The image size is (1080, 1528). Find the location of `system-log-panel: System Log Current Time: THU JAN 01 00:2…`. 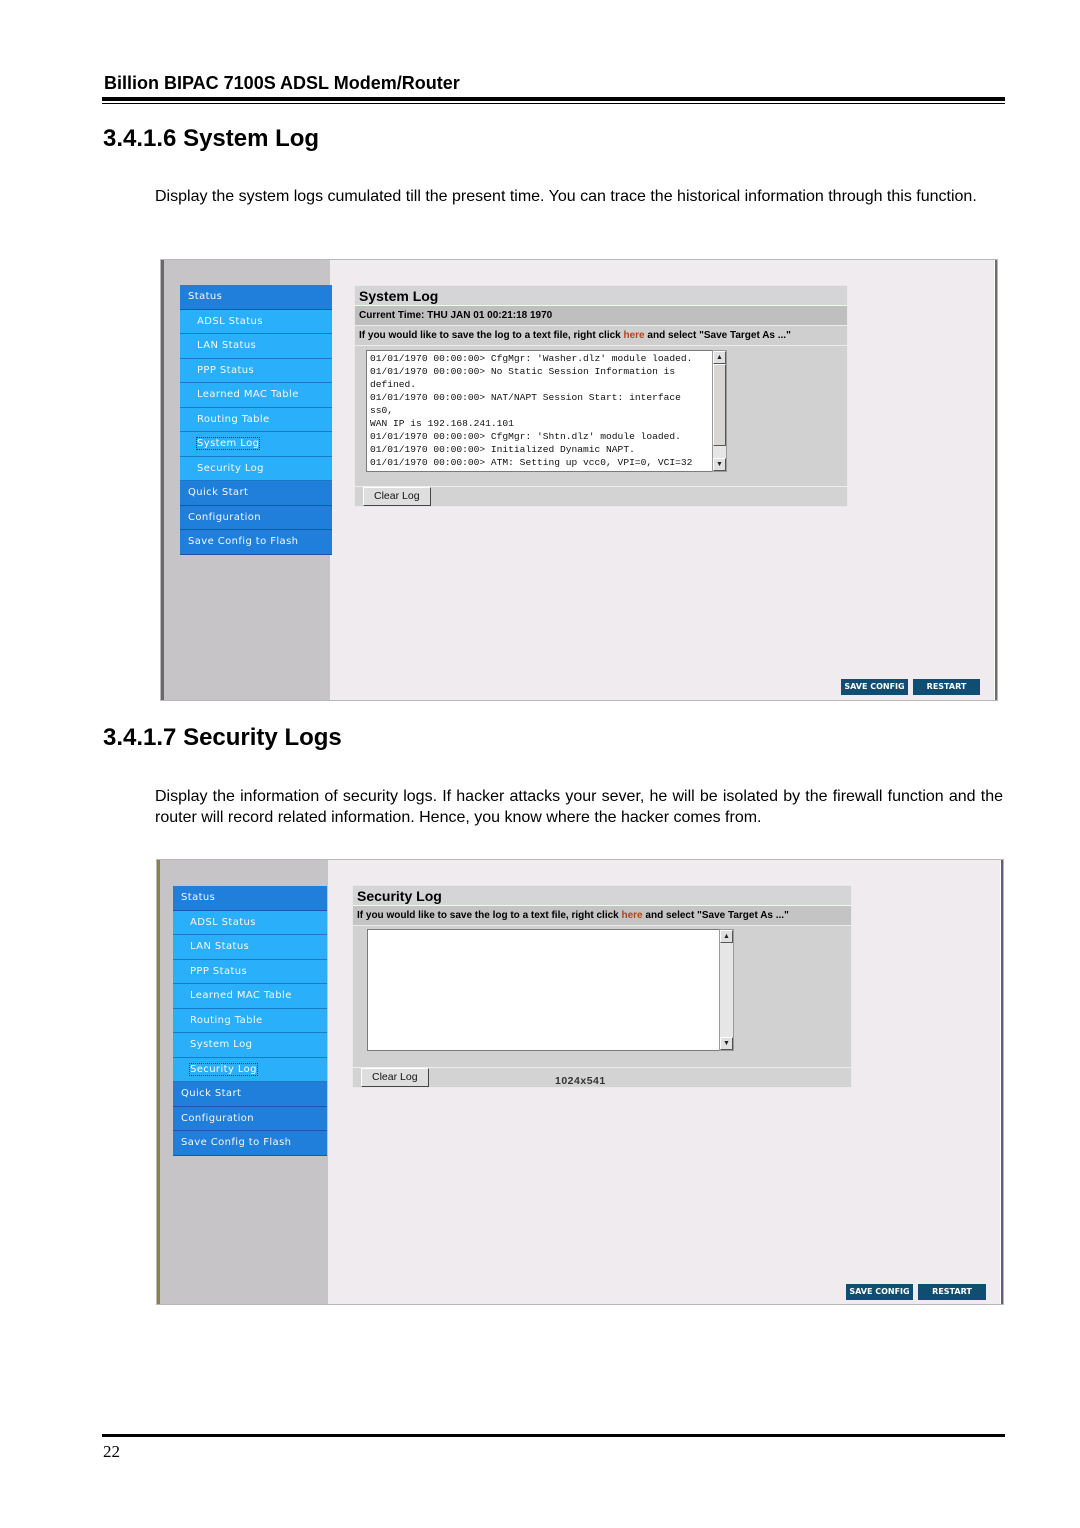

system-log-panel: System Log Current Time: THU JAN 01 00:2… is located at coordinates (601, 396).